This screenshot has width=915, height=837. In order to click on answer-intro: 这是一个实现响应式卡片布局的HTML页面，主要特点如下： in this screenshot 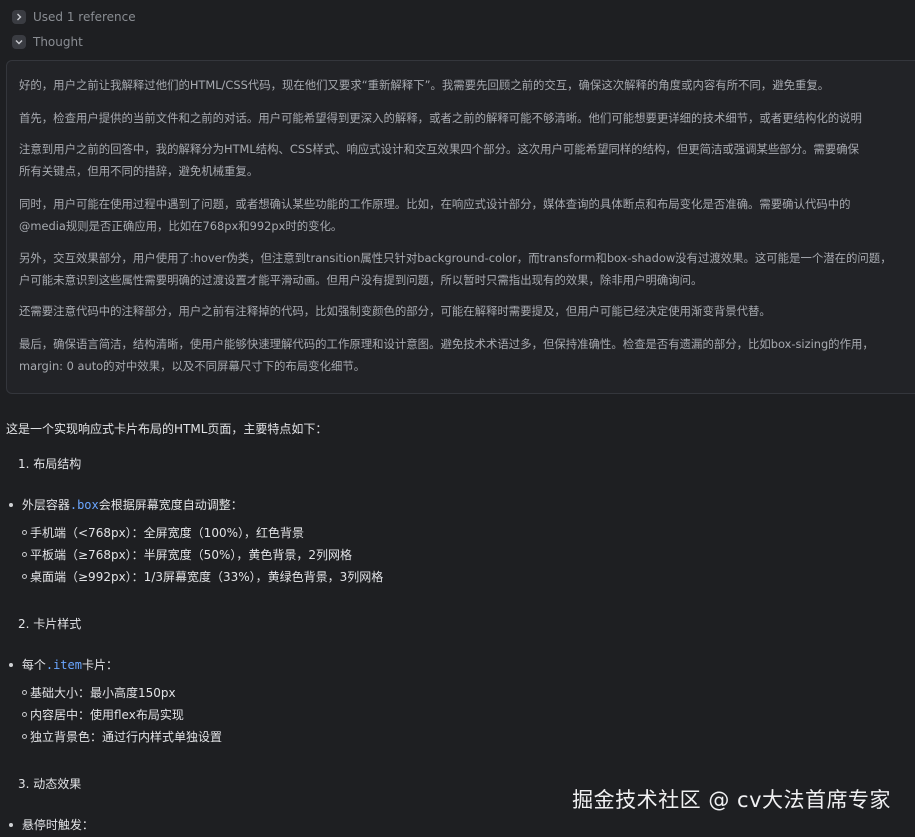, I will do `click(167, 429)`.